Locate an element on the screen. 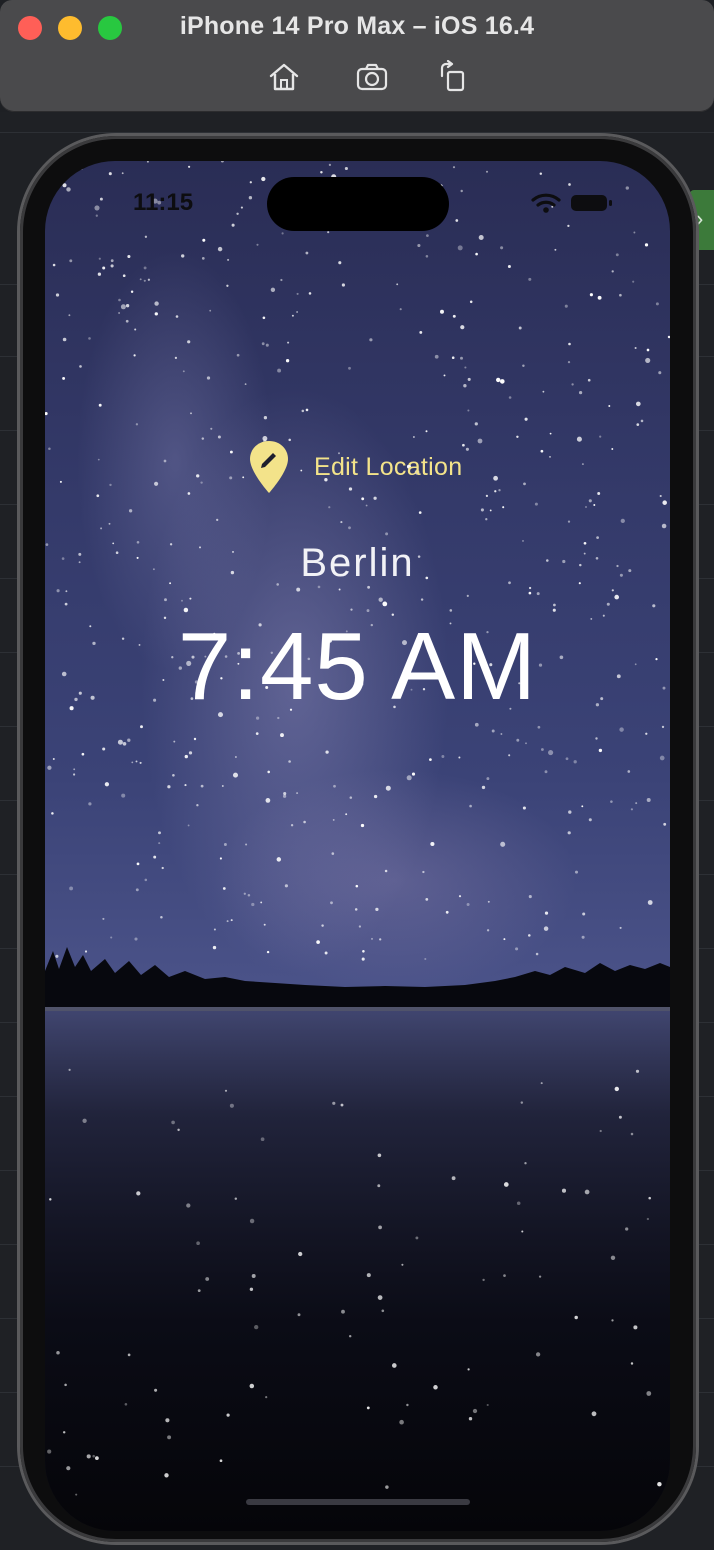  edit-location-button: Edit Location is located at coordinates (355, 467).